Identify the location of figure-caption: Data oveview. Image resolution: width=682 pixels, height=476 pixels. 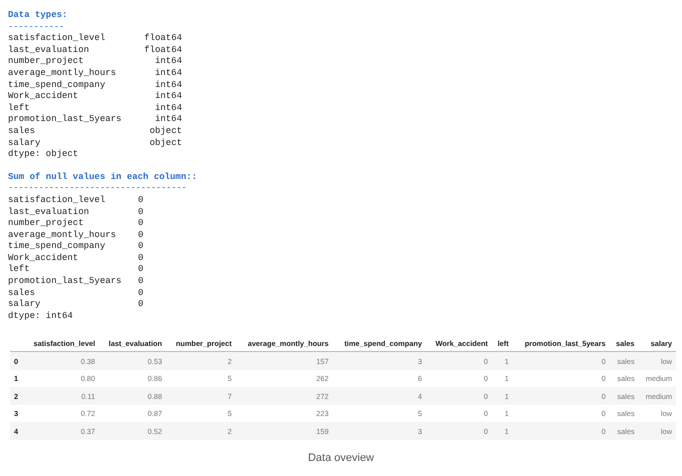
(341, 458).